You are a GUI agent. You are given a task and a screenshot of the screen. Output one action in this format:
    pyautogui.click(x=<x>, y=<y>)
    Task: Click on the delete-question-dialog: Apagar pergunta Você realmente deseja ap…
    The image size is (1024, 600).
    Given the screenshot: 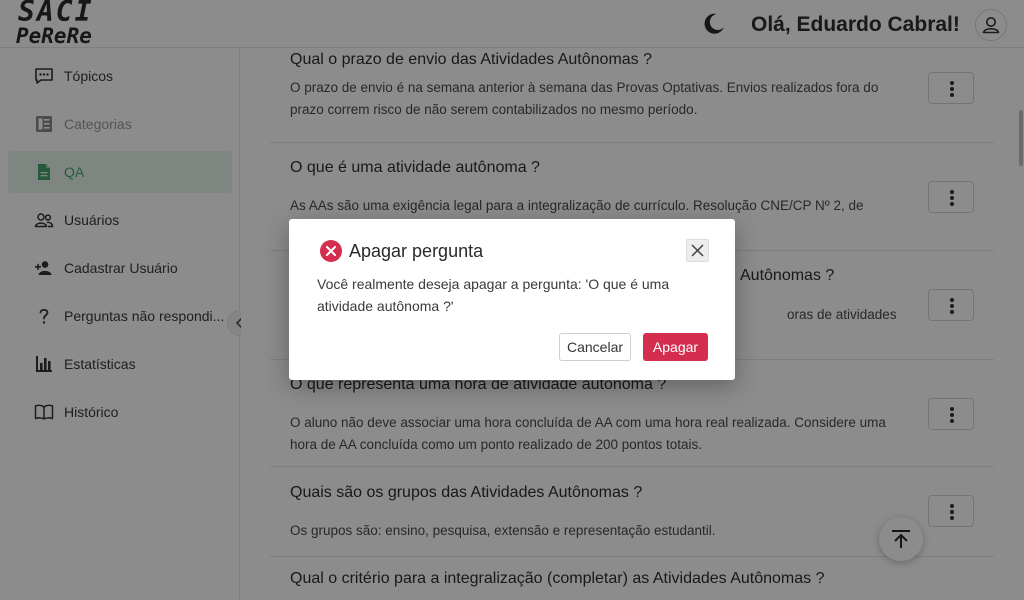 What is the action you would take?
    pyautogui.click(x=512, y=299)
    